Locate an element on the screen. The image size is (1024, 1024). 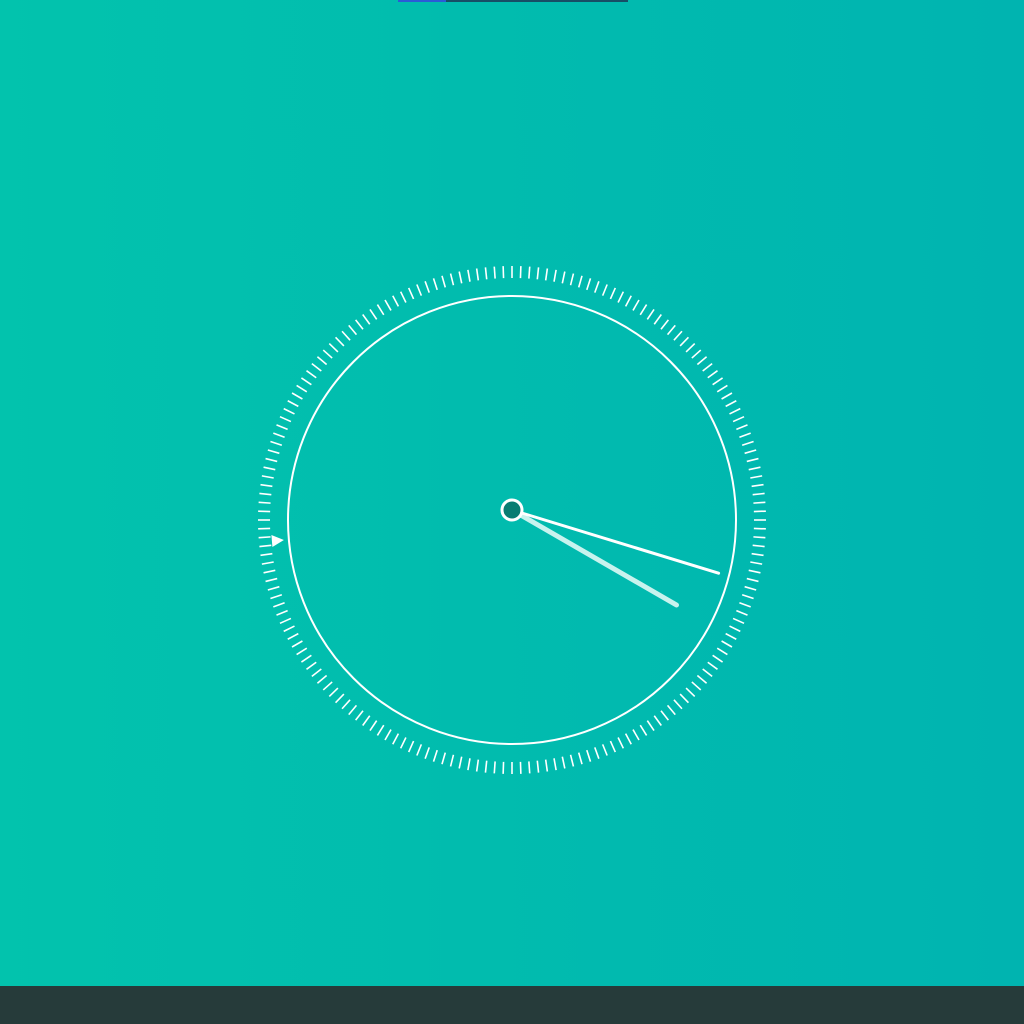
minute-hand is located at coordinates (615, 541).